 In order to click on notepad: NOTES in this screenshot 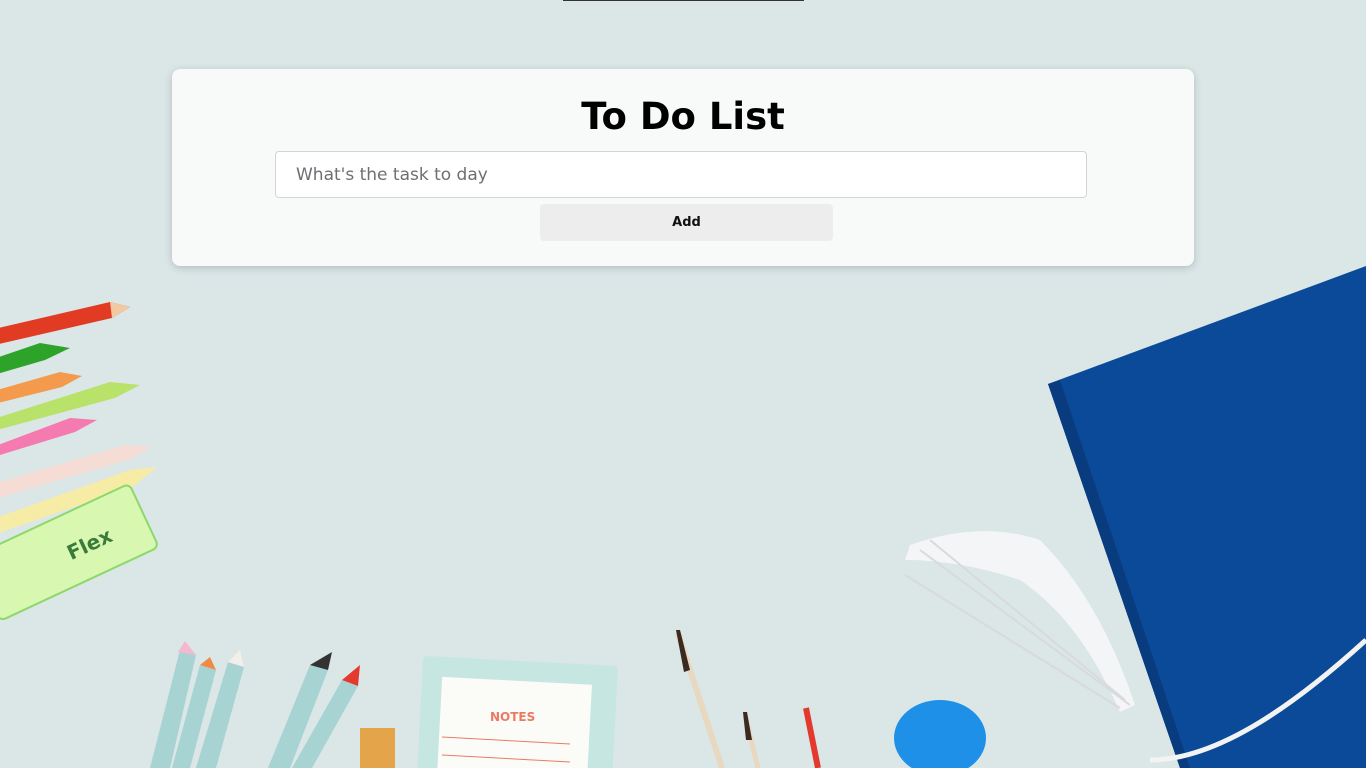, I will do `click(517, 712)`.